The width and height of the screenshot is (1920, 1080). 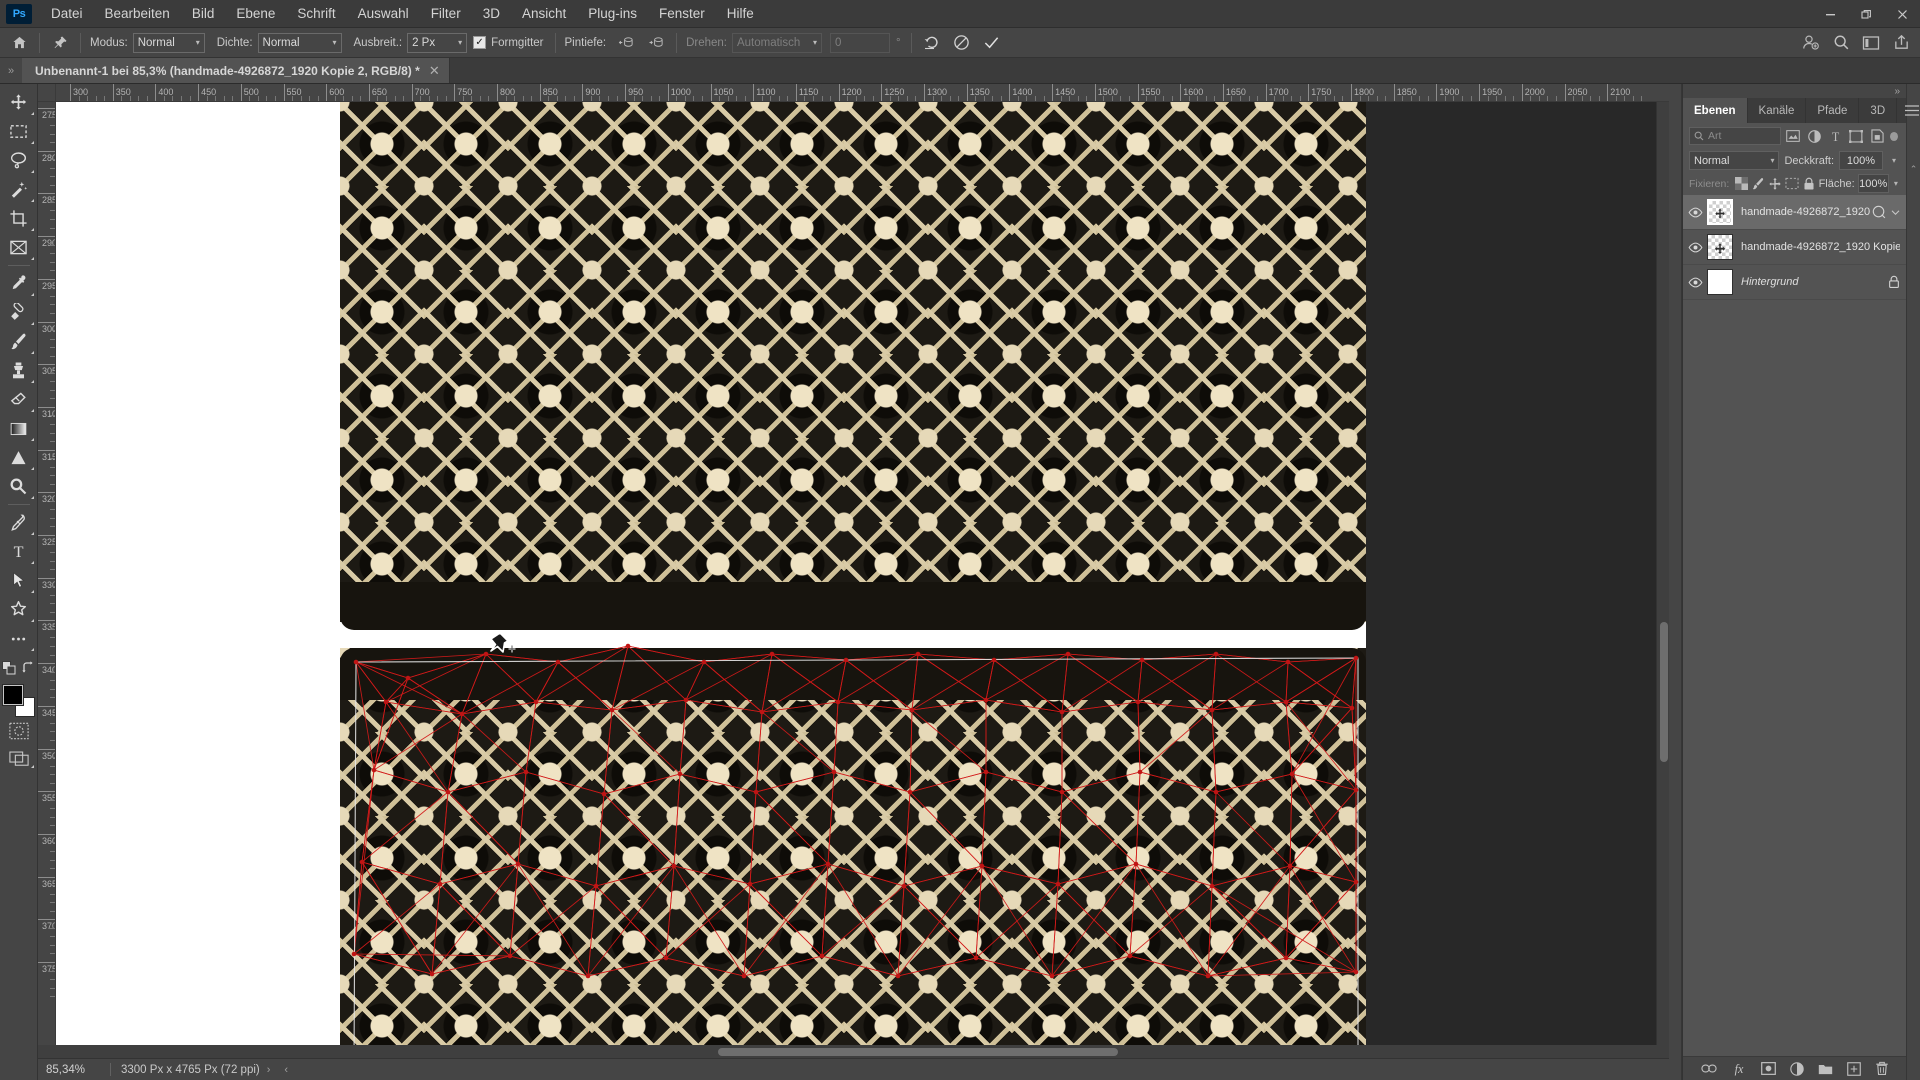 I want to click on menu-hilfe: Hilfe, so click(x=740, y=13).